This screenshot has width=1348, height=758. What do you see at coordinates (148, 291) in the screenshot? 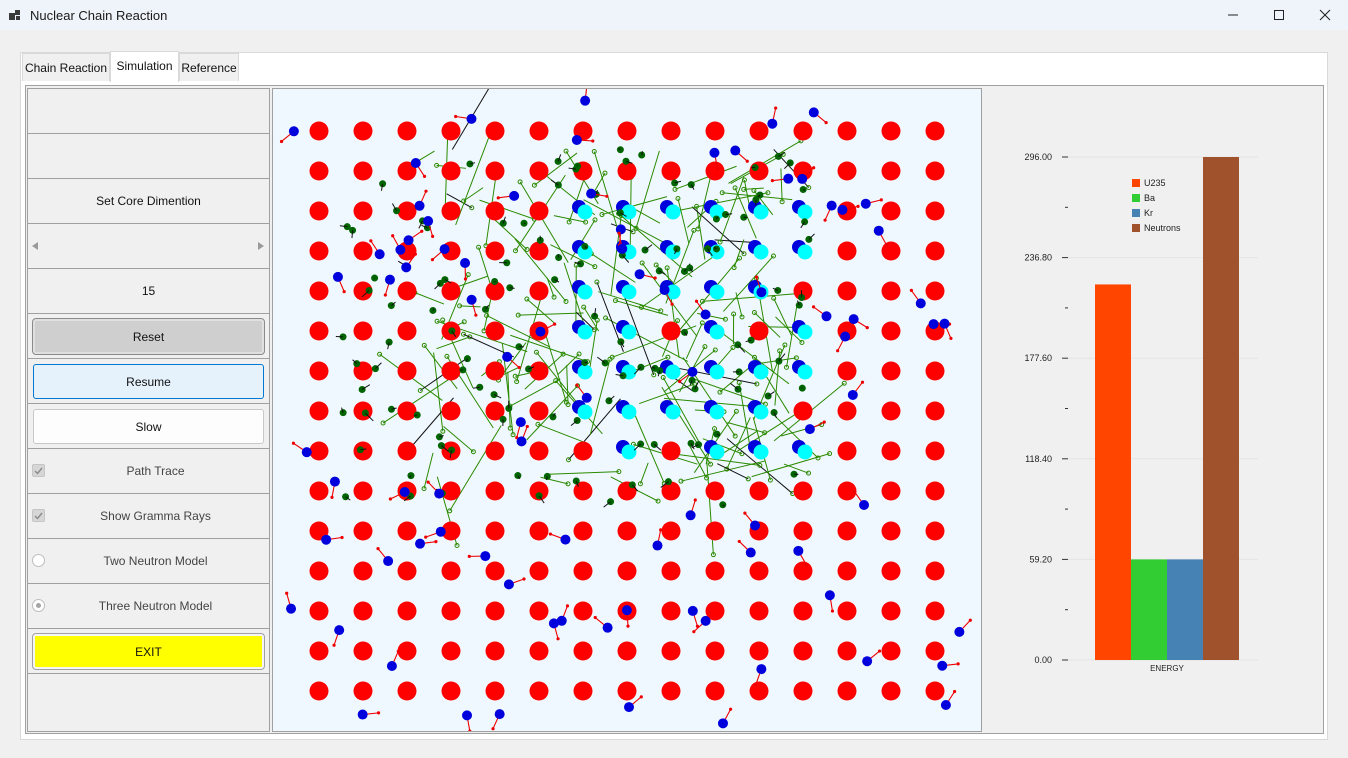
I see `core-dimension-value: 15` at bounding box center [148, 291].